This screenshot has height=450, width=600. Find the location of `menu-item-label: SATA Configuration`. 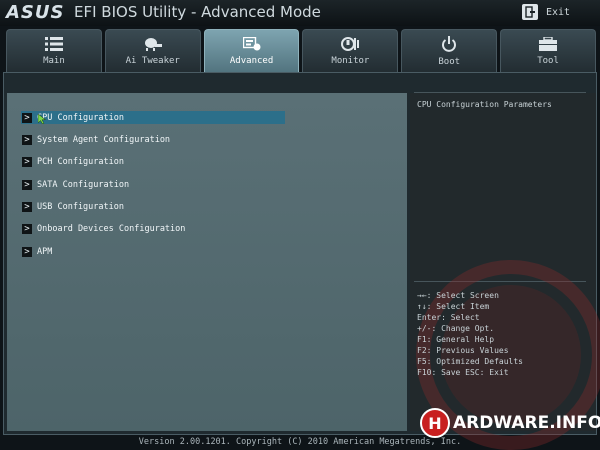

menu-item-label: SATA Configuration is located at coordinates (83, 184).